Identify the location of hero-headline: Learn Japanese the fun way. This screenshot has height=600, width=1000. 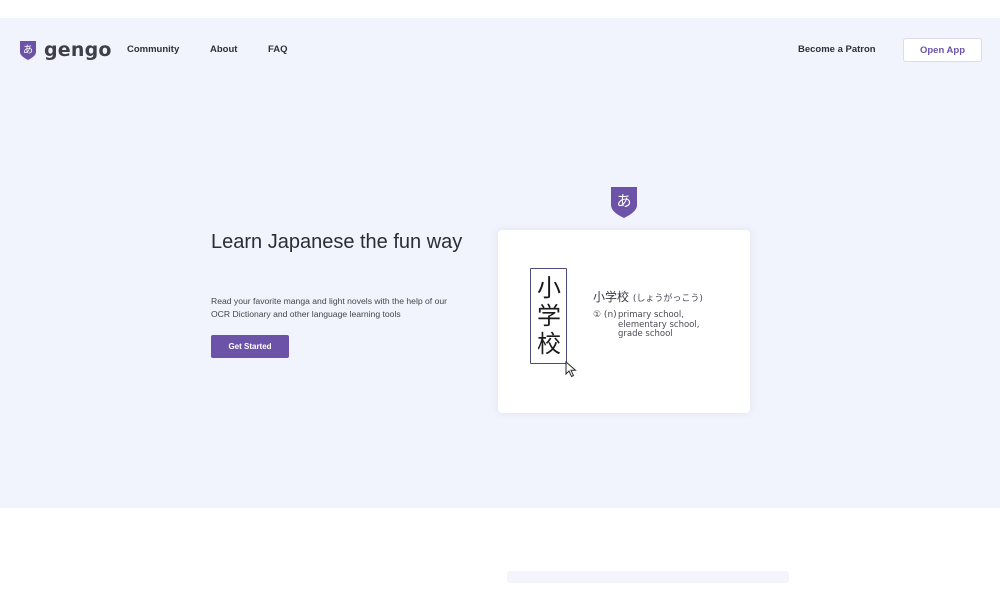
(337, 242).